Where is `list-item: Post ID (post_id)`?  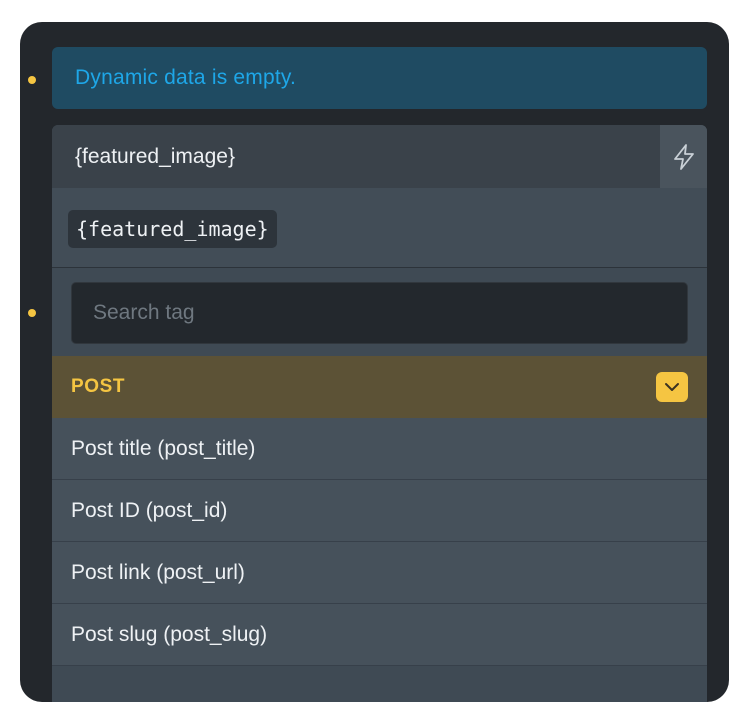
list-item: Post ID (post_id) is located at coordinates (379, 511).